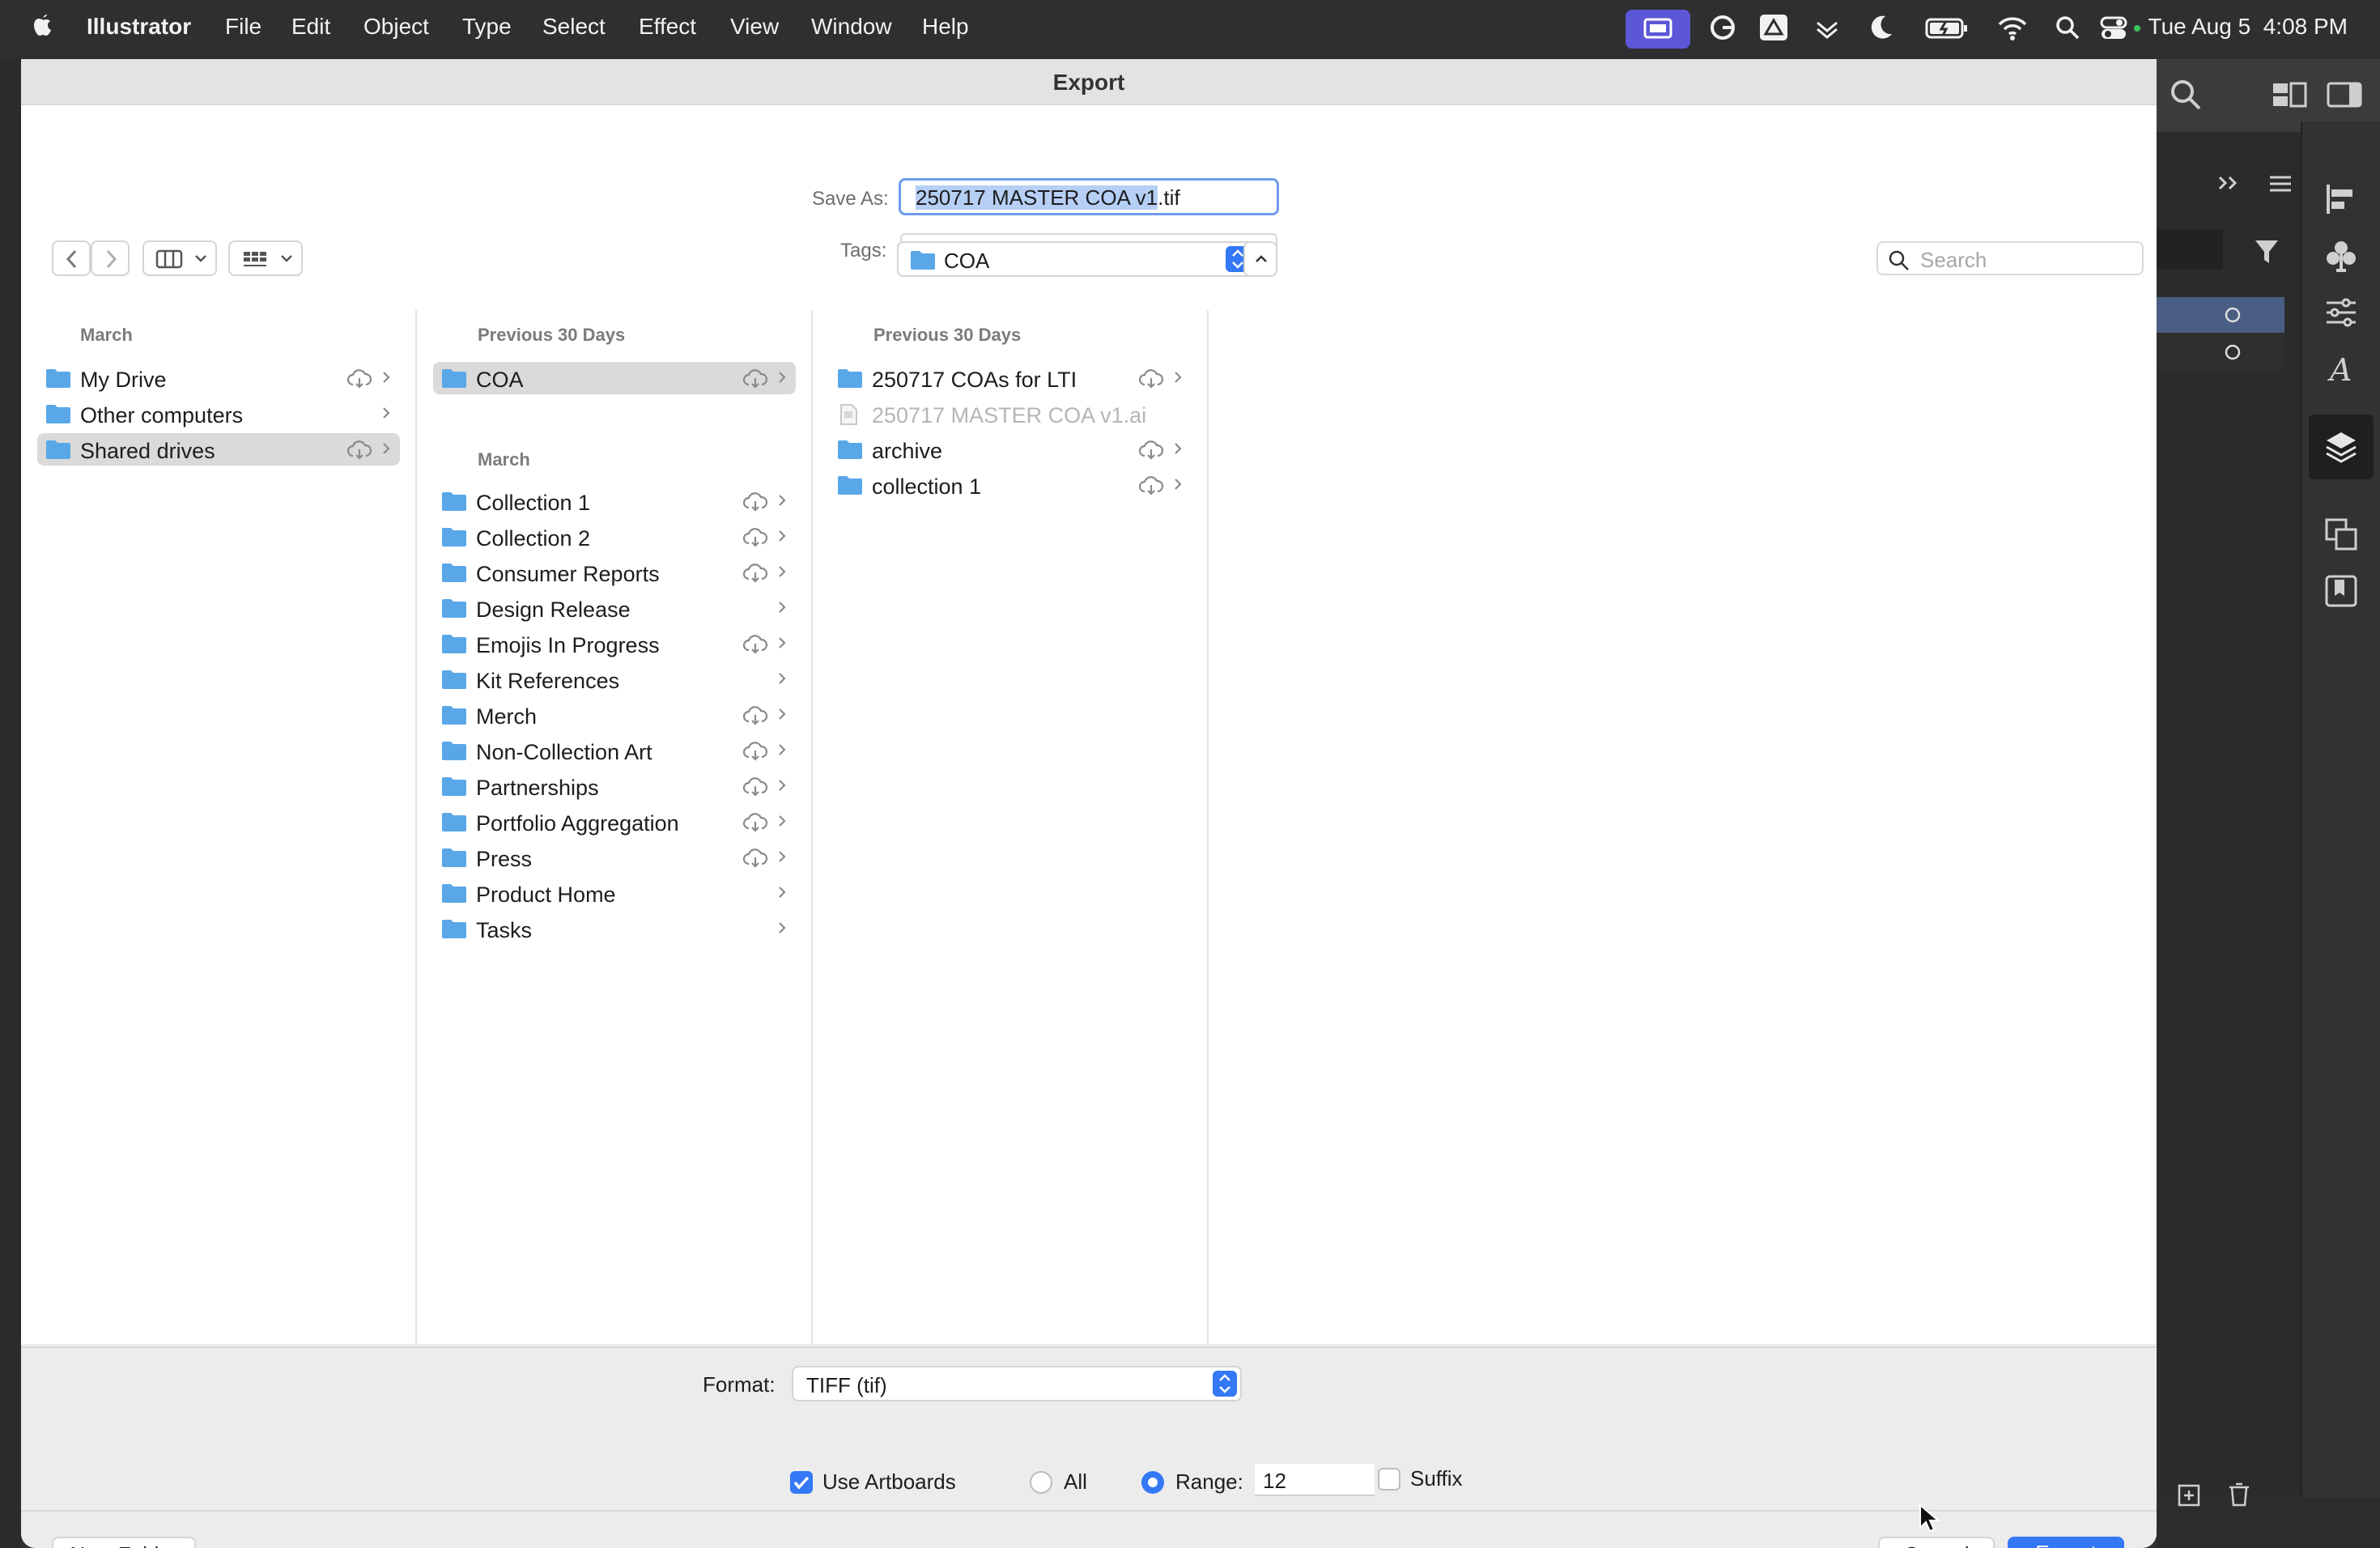  Describe the element at coordinates (2341, 591) in the screenshot. I see `libraries-icon` at that location.